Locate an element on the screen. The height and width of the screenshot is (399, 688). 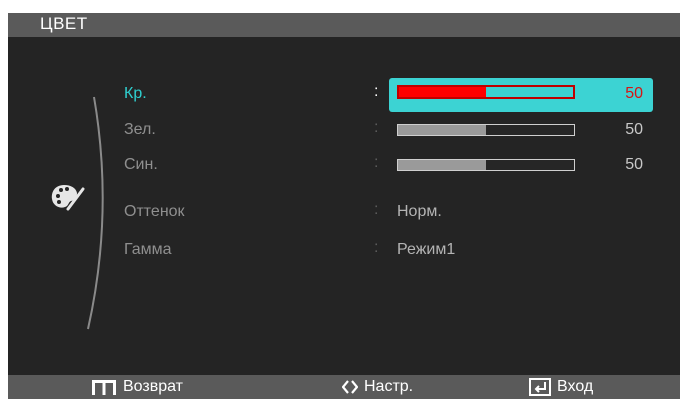
green-value: 50 is located at coordinates (634, 129).